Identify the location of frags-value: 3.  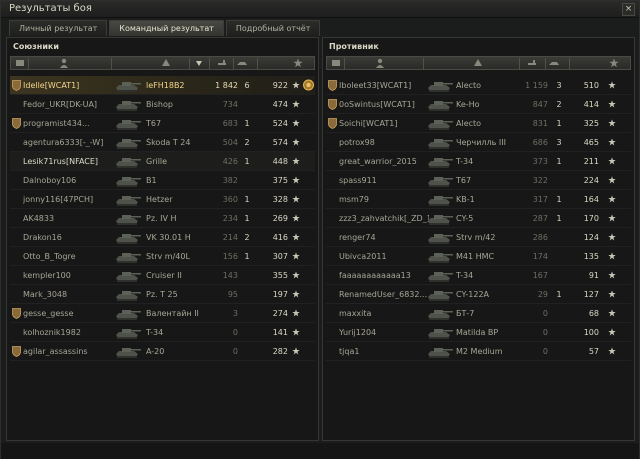
(559, 85).